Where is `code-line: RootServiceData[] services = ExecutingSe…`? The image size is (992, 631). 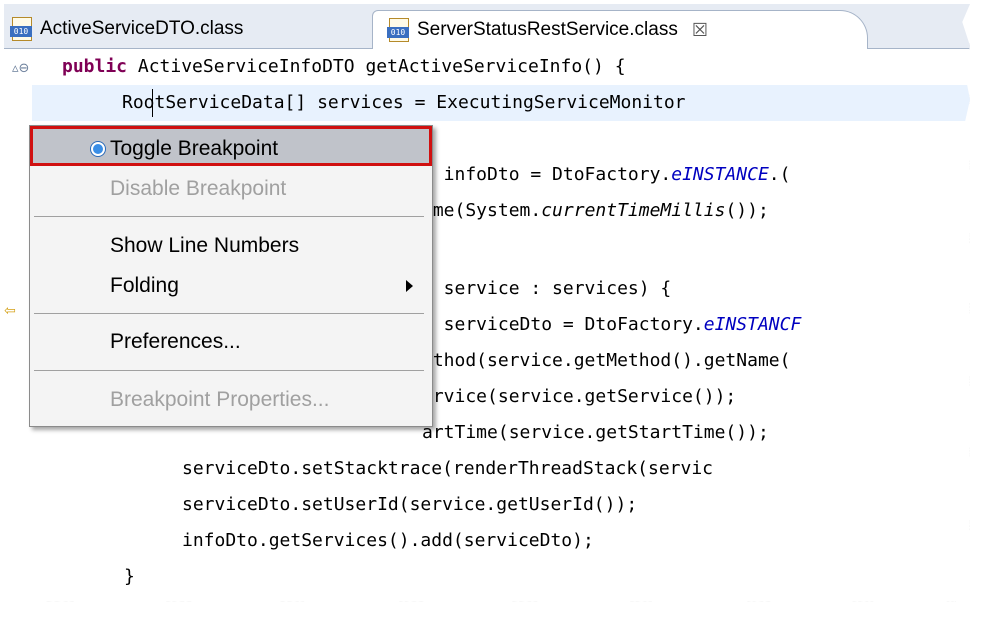
code-line: RootServiceData[] services = ExecutingSe… is located at coordinates (404, 102).